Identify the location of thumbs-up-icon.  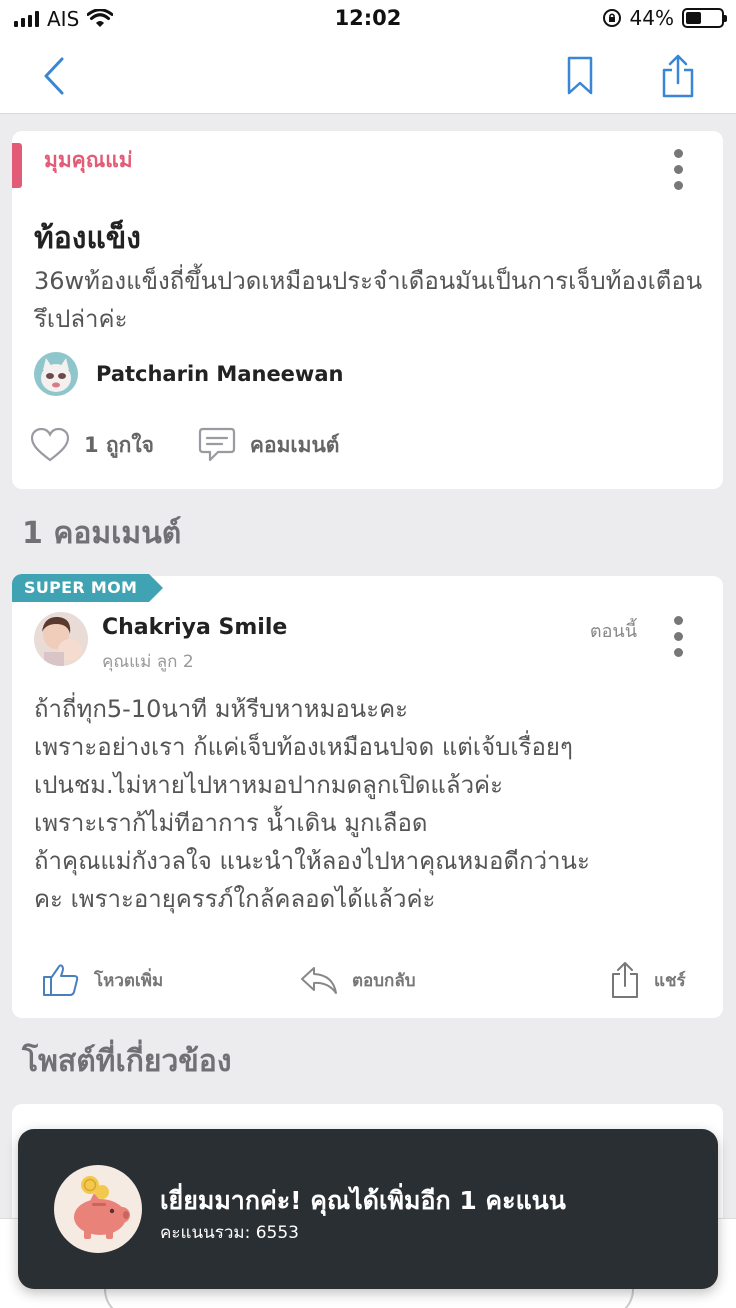
(61, 980).